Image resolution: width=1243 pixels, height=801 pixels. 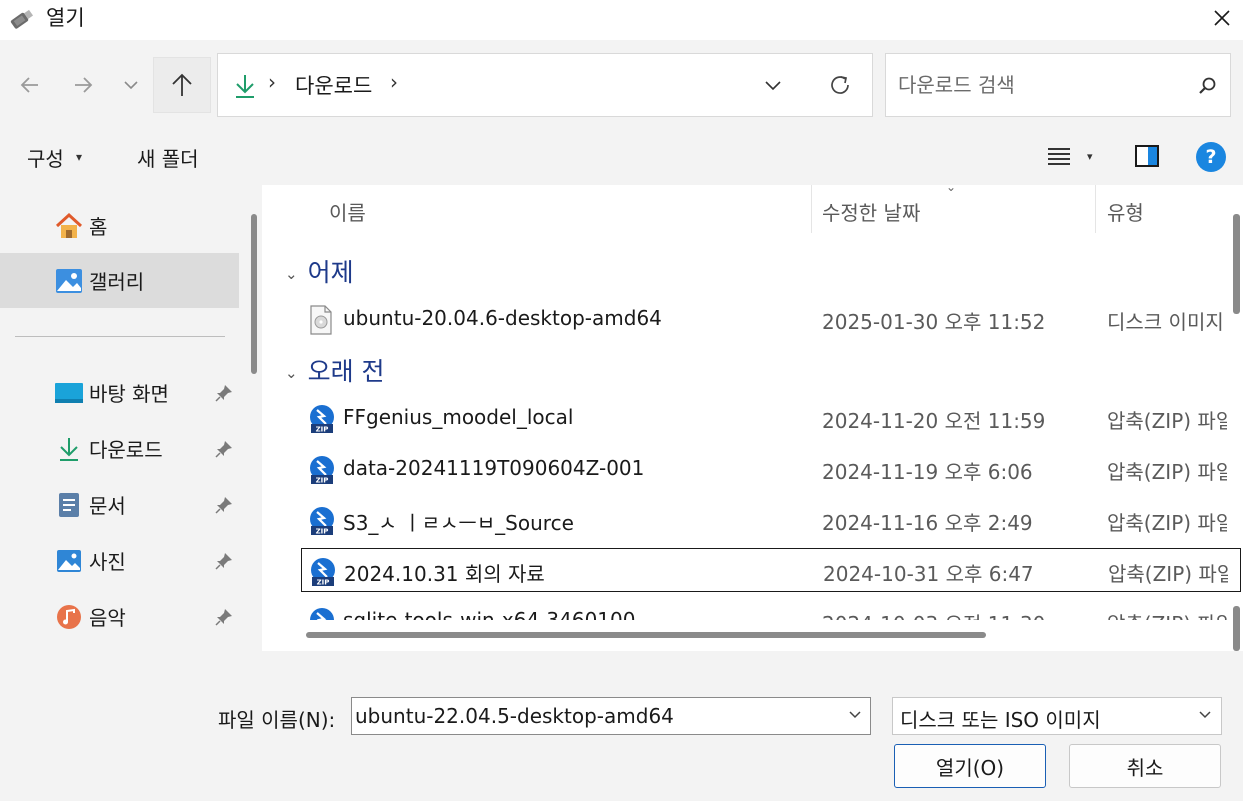 I want to click on column-header-type: 유형, so click(x=1125, y=211).